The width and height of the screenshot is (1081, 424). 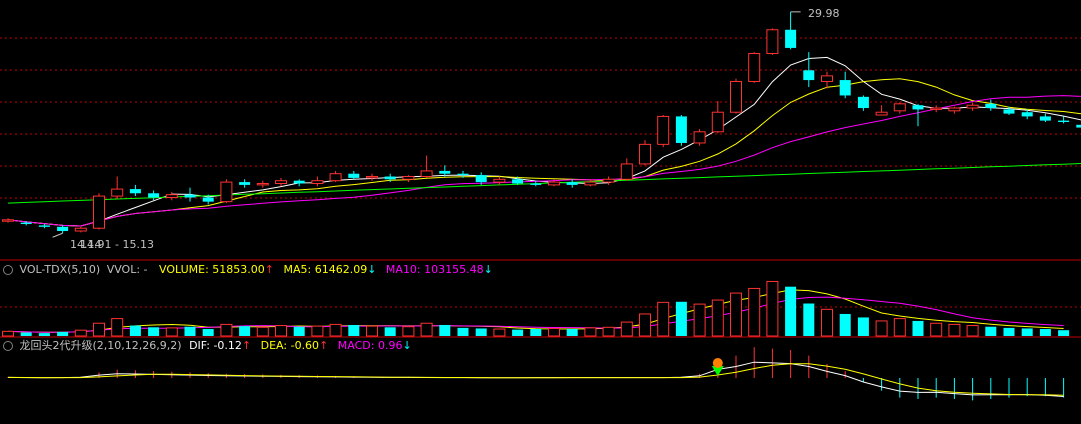 What do you see at coordinates (324, 345) in the screenshot?
I see `dea-arrow-icon: ↑` at bounding box center [324, 345].